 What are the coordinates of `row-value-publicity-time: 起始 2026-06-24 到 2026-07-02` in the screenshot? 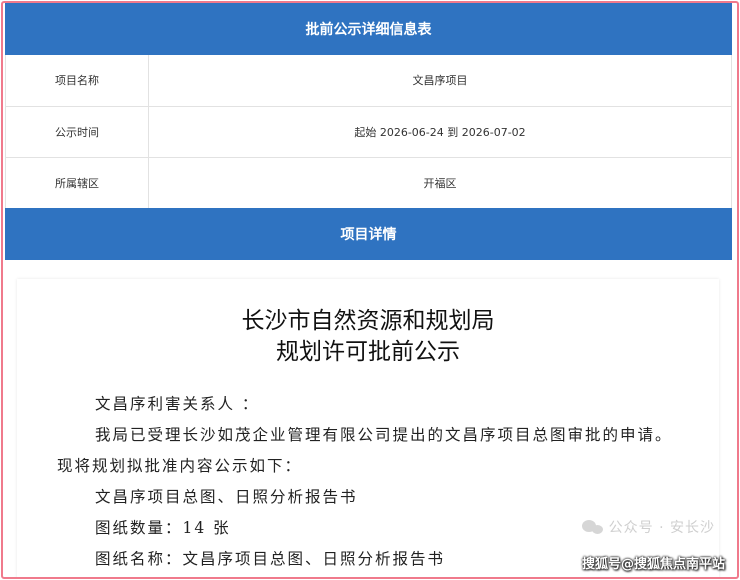 It's located at (440, 132).